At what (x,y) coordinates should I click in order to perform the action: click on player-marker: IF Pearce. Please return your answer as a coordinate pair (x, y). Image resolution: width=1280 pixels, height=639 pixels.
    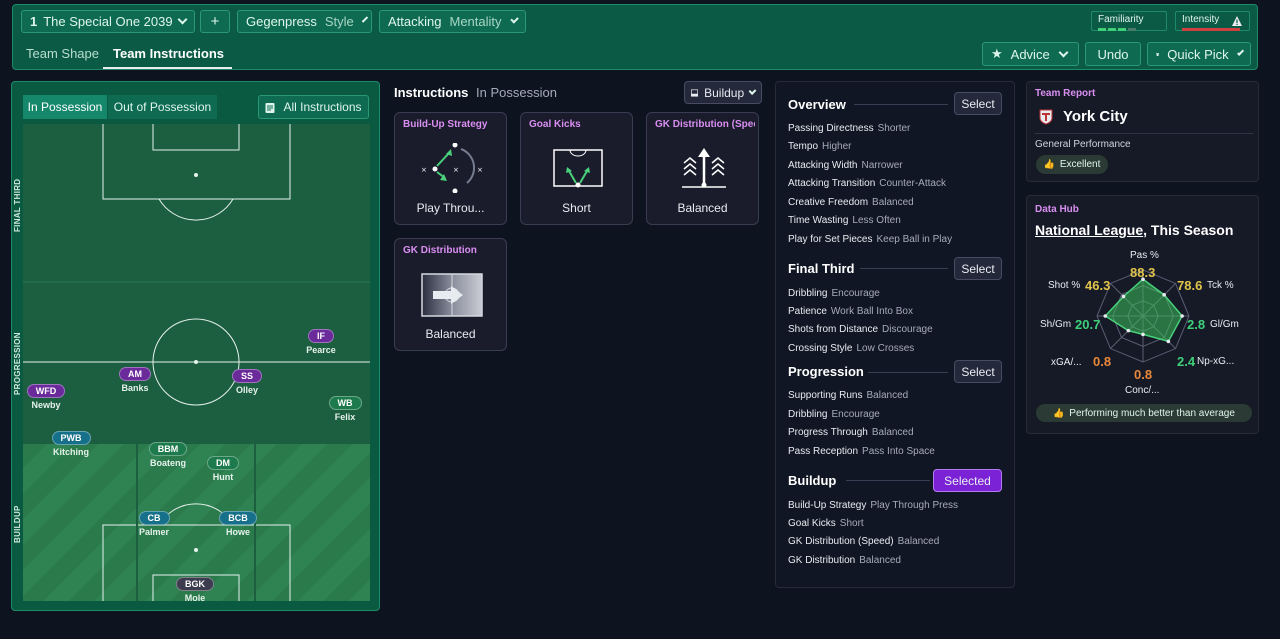
    Looking at the image, I should click on (321, 342).